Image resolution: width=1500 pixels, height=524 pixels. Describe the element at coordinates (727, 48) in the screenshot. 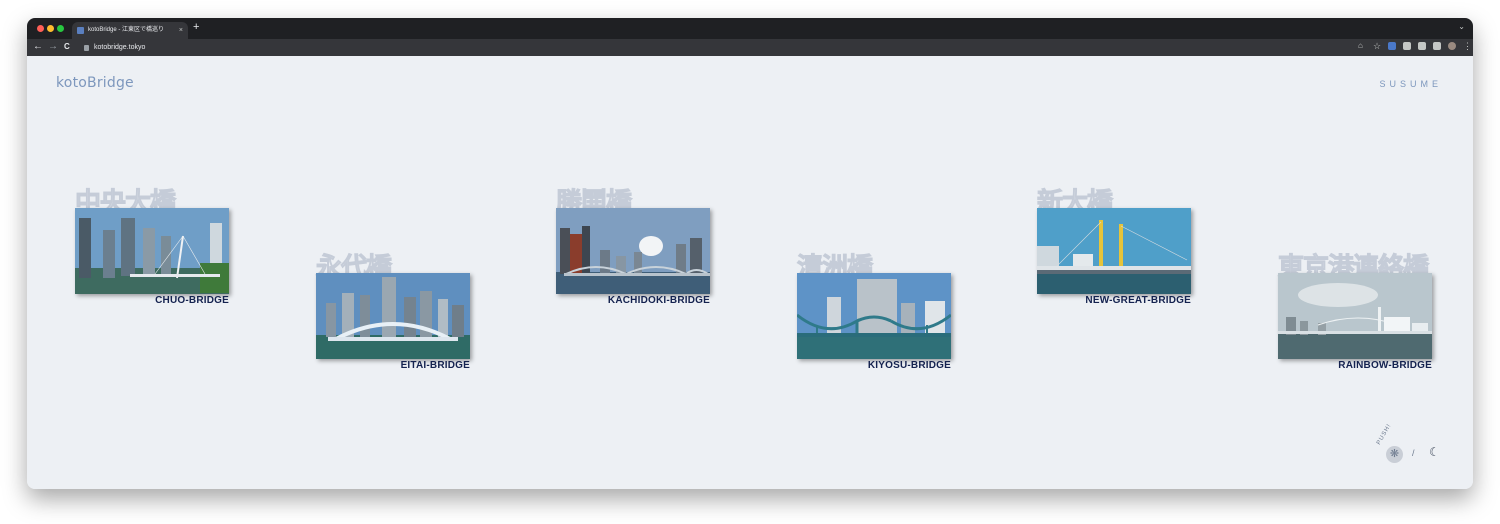

I see `address-bar: kotobridge.tokyo` at that location.